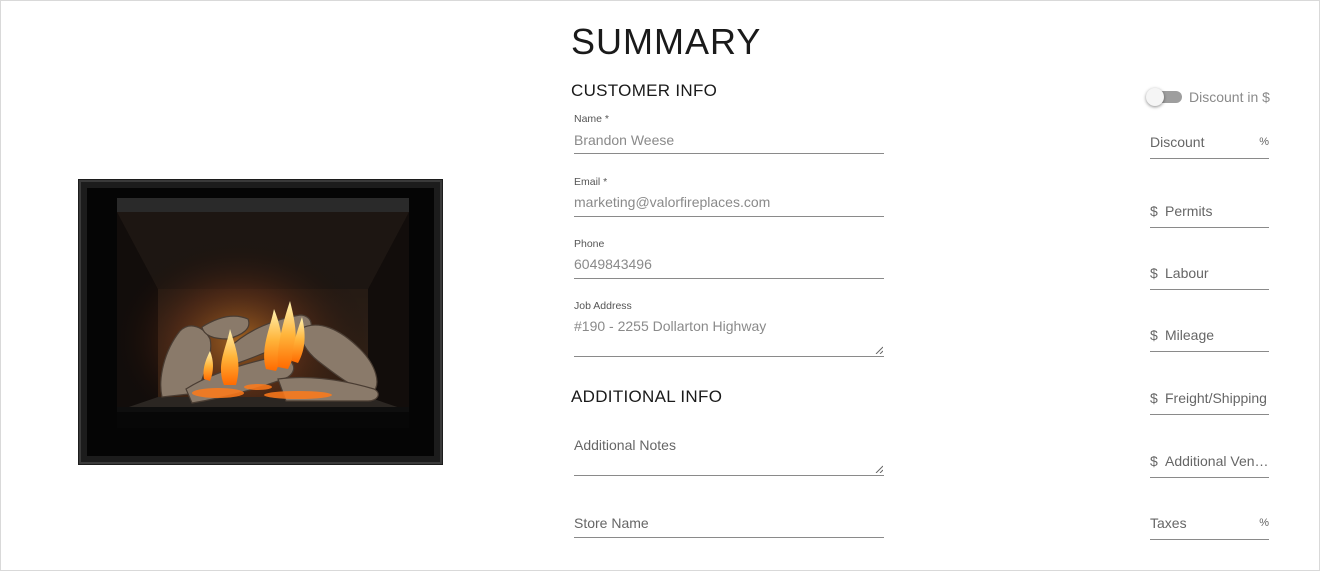 This screenshot has height=571, width=1320. What do you see at coordinates (729, 454) in the screenshot?
I see `additional-notes-textarea: Additional Notes` at bounding box center [729, 454].